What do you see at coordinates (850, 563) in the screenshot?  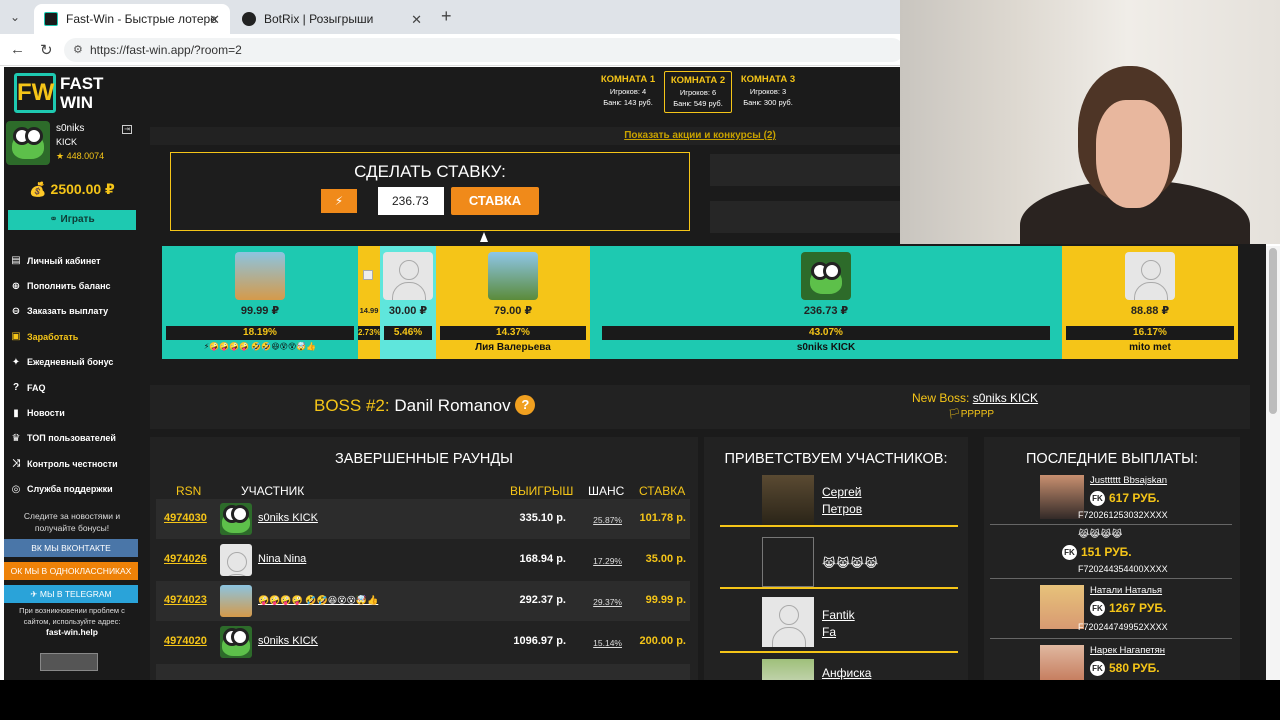 I see `greet-name: 😹😹😹😹` at bounding box center [850, 563].